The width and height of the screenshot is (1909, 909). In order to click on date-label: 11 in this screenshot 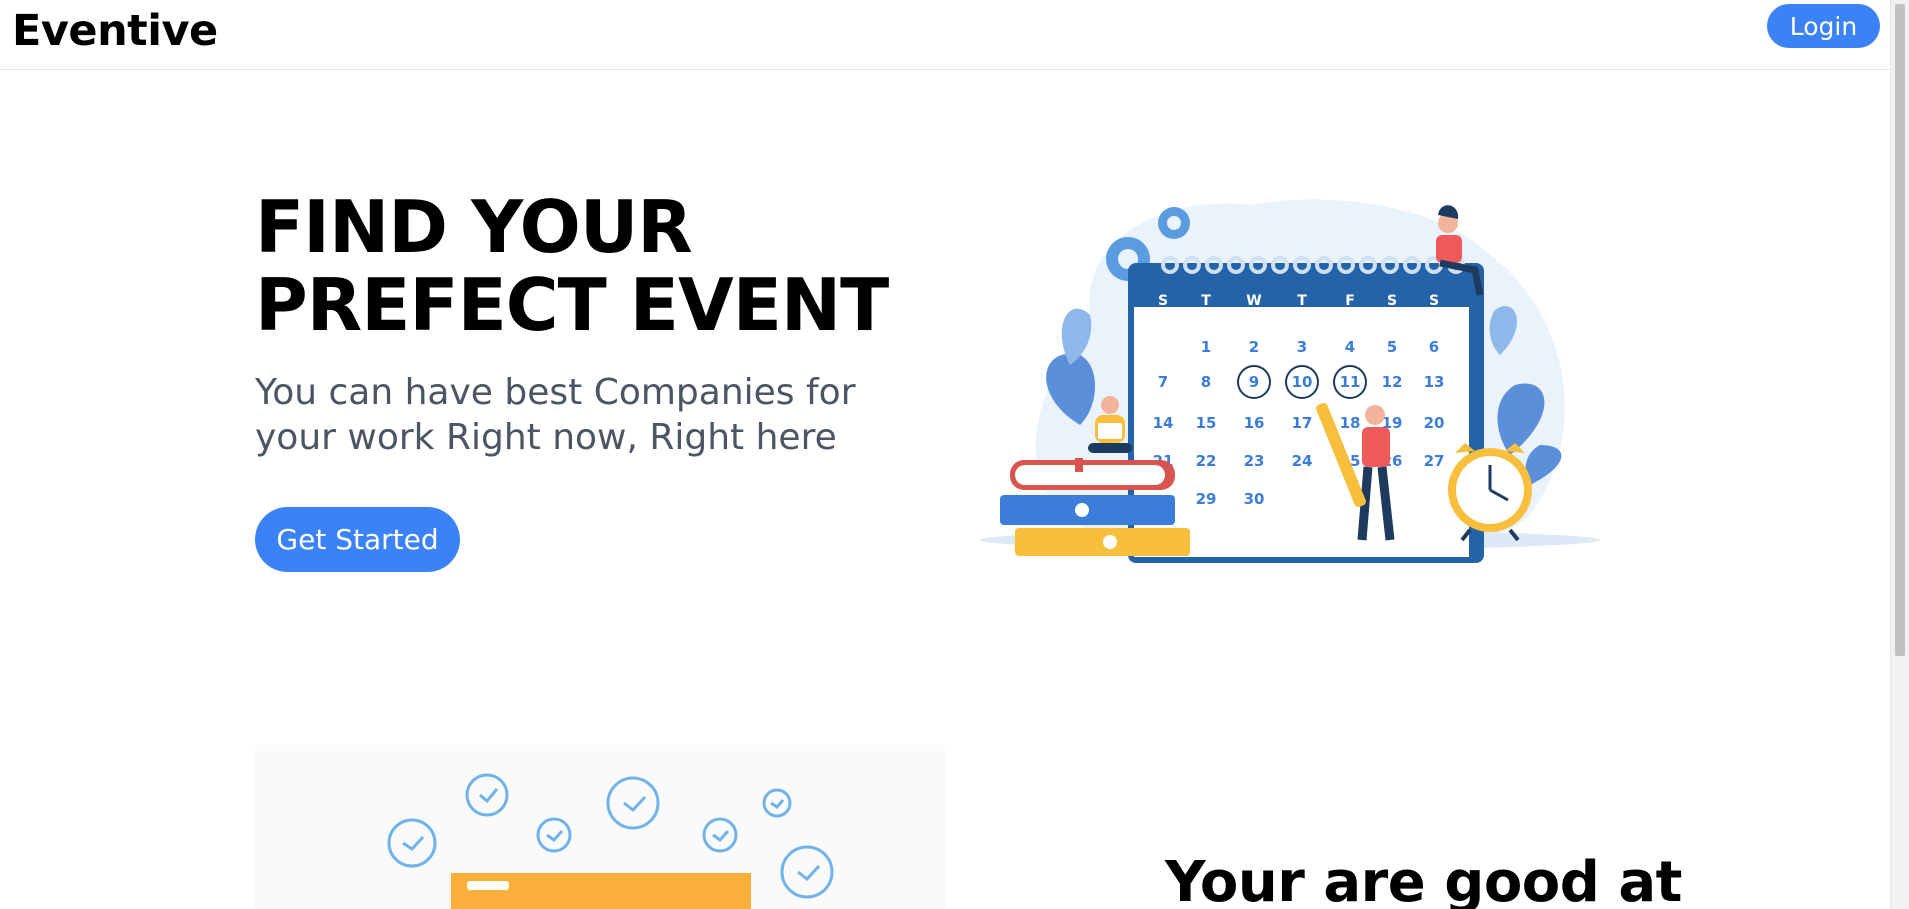, I will do `click(1350, 382)`.